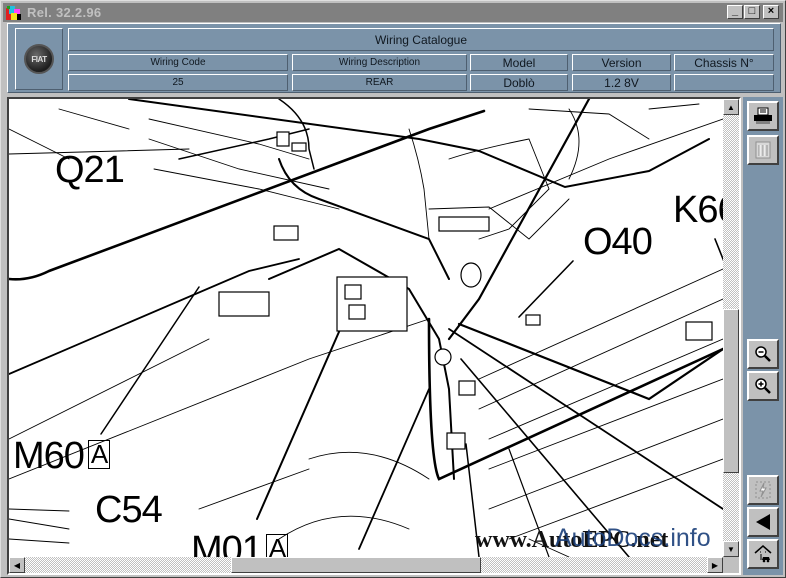 The width and height of the screenshot is (786, 578). I want to click on model-header: Model, so click(519, 62).